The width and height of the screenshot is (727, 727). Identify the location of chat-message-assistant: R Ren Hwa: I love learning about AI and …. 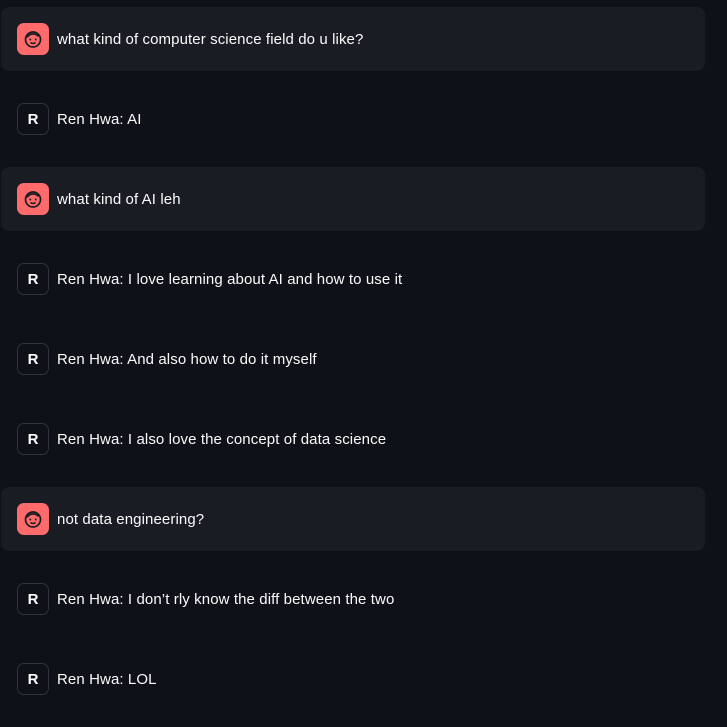
(353, 279).